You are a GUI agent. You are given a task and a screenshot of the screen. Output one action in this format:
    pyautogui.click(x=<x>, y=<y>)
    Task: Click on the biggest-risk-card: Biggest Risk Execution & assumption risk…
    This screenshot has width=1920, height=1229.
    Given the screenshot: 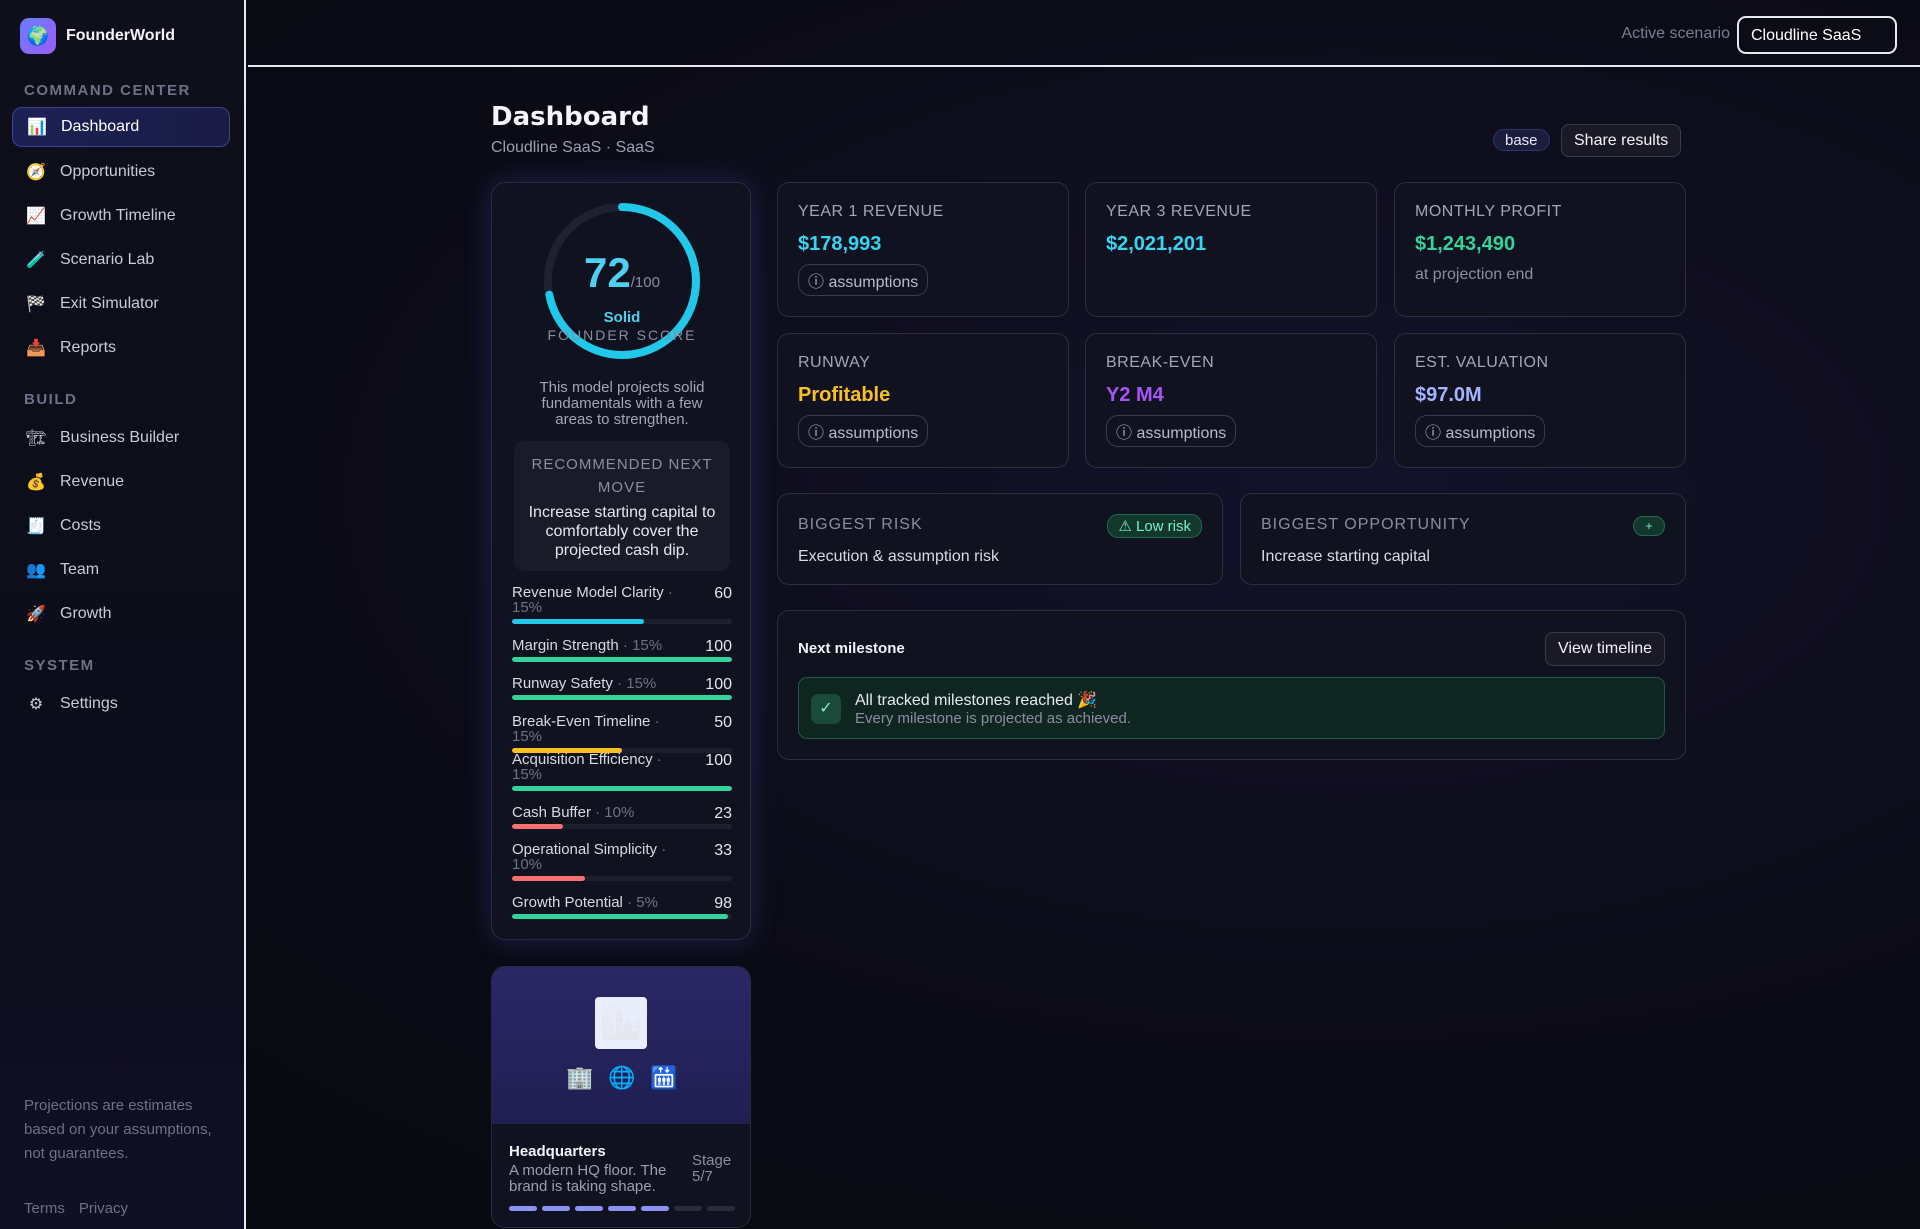 What is the action you would take?
    pyautogui.click(x=1000, y=539)
    